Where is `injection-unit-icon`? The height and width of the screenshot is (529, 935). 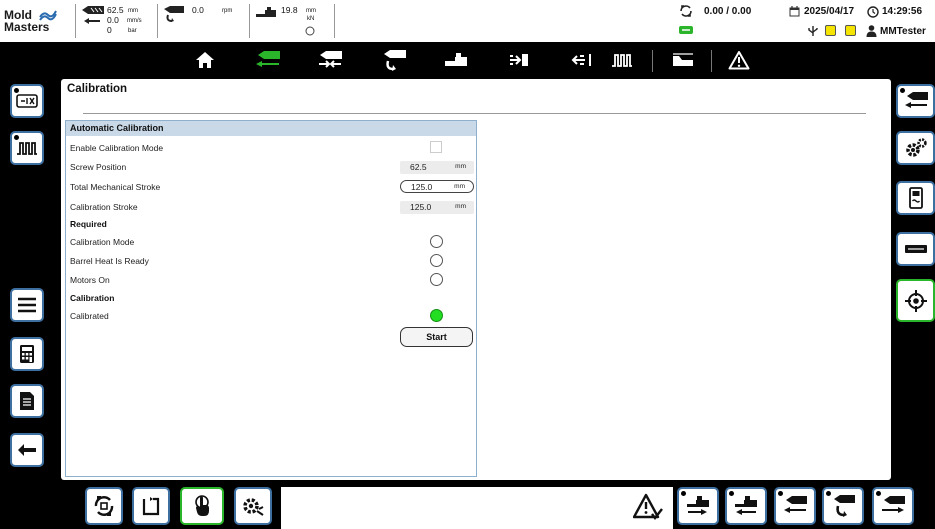 injection-unit-icon is located at coordinates (93, 10).